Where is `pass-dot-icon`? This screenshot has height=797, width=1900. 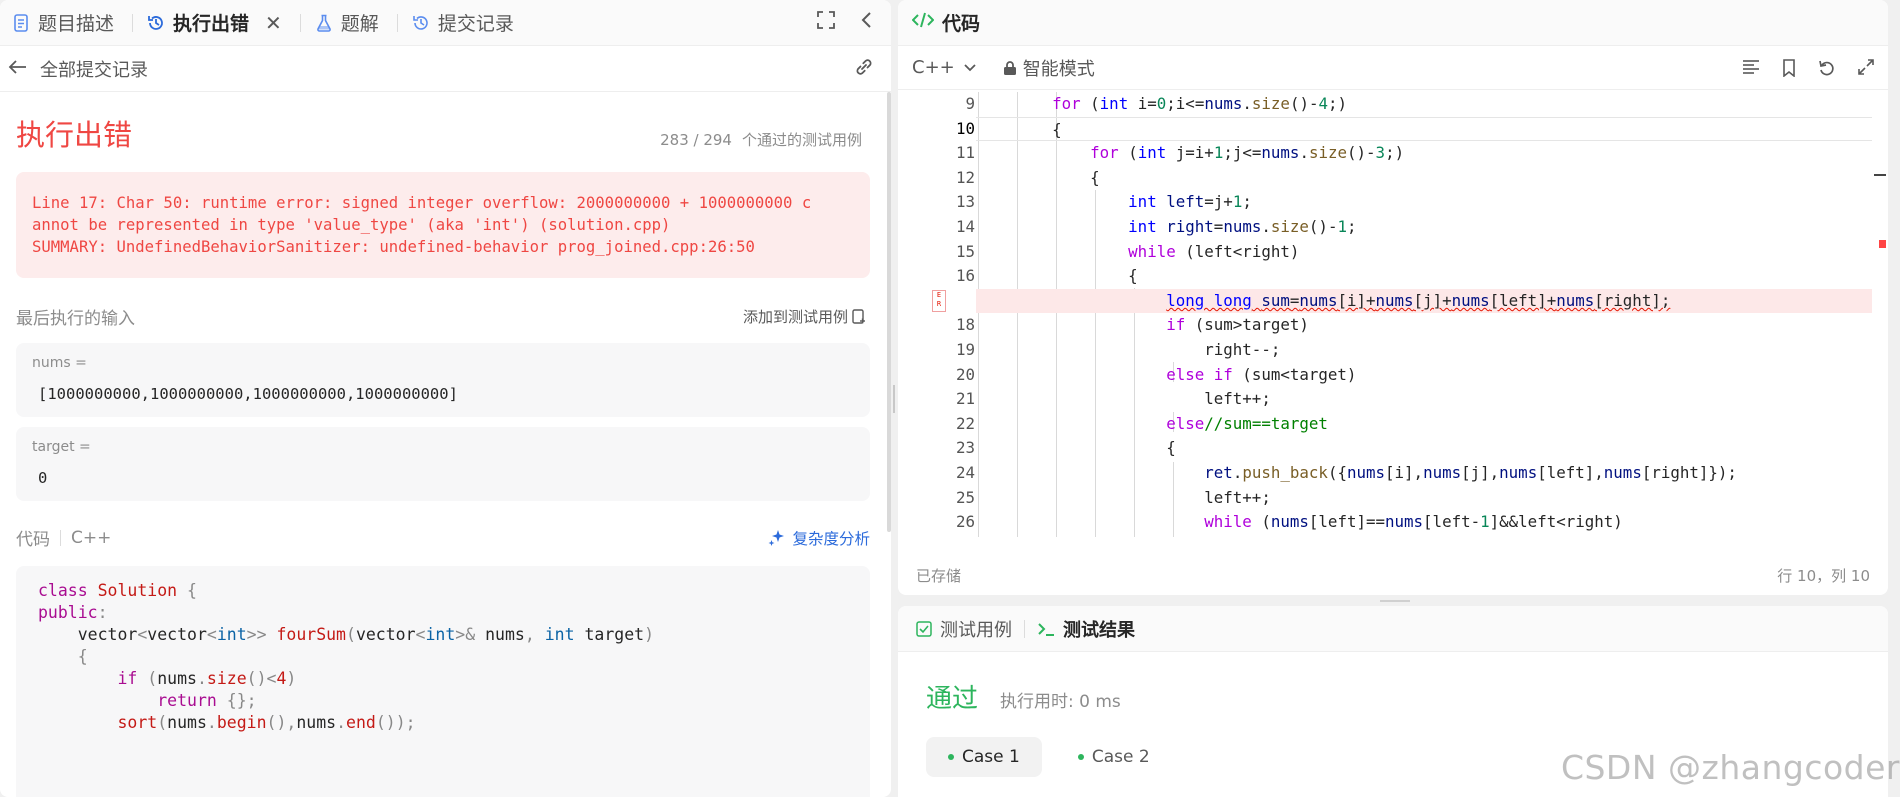
pass-dot-icon is located at coordinates (951, 757).